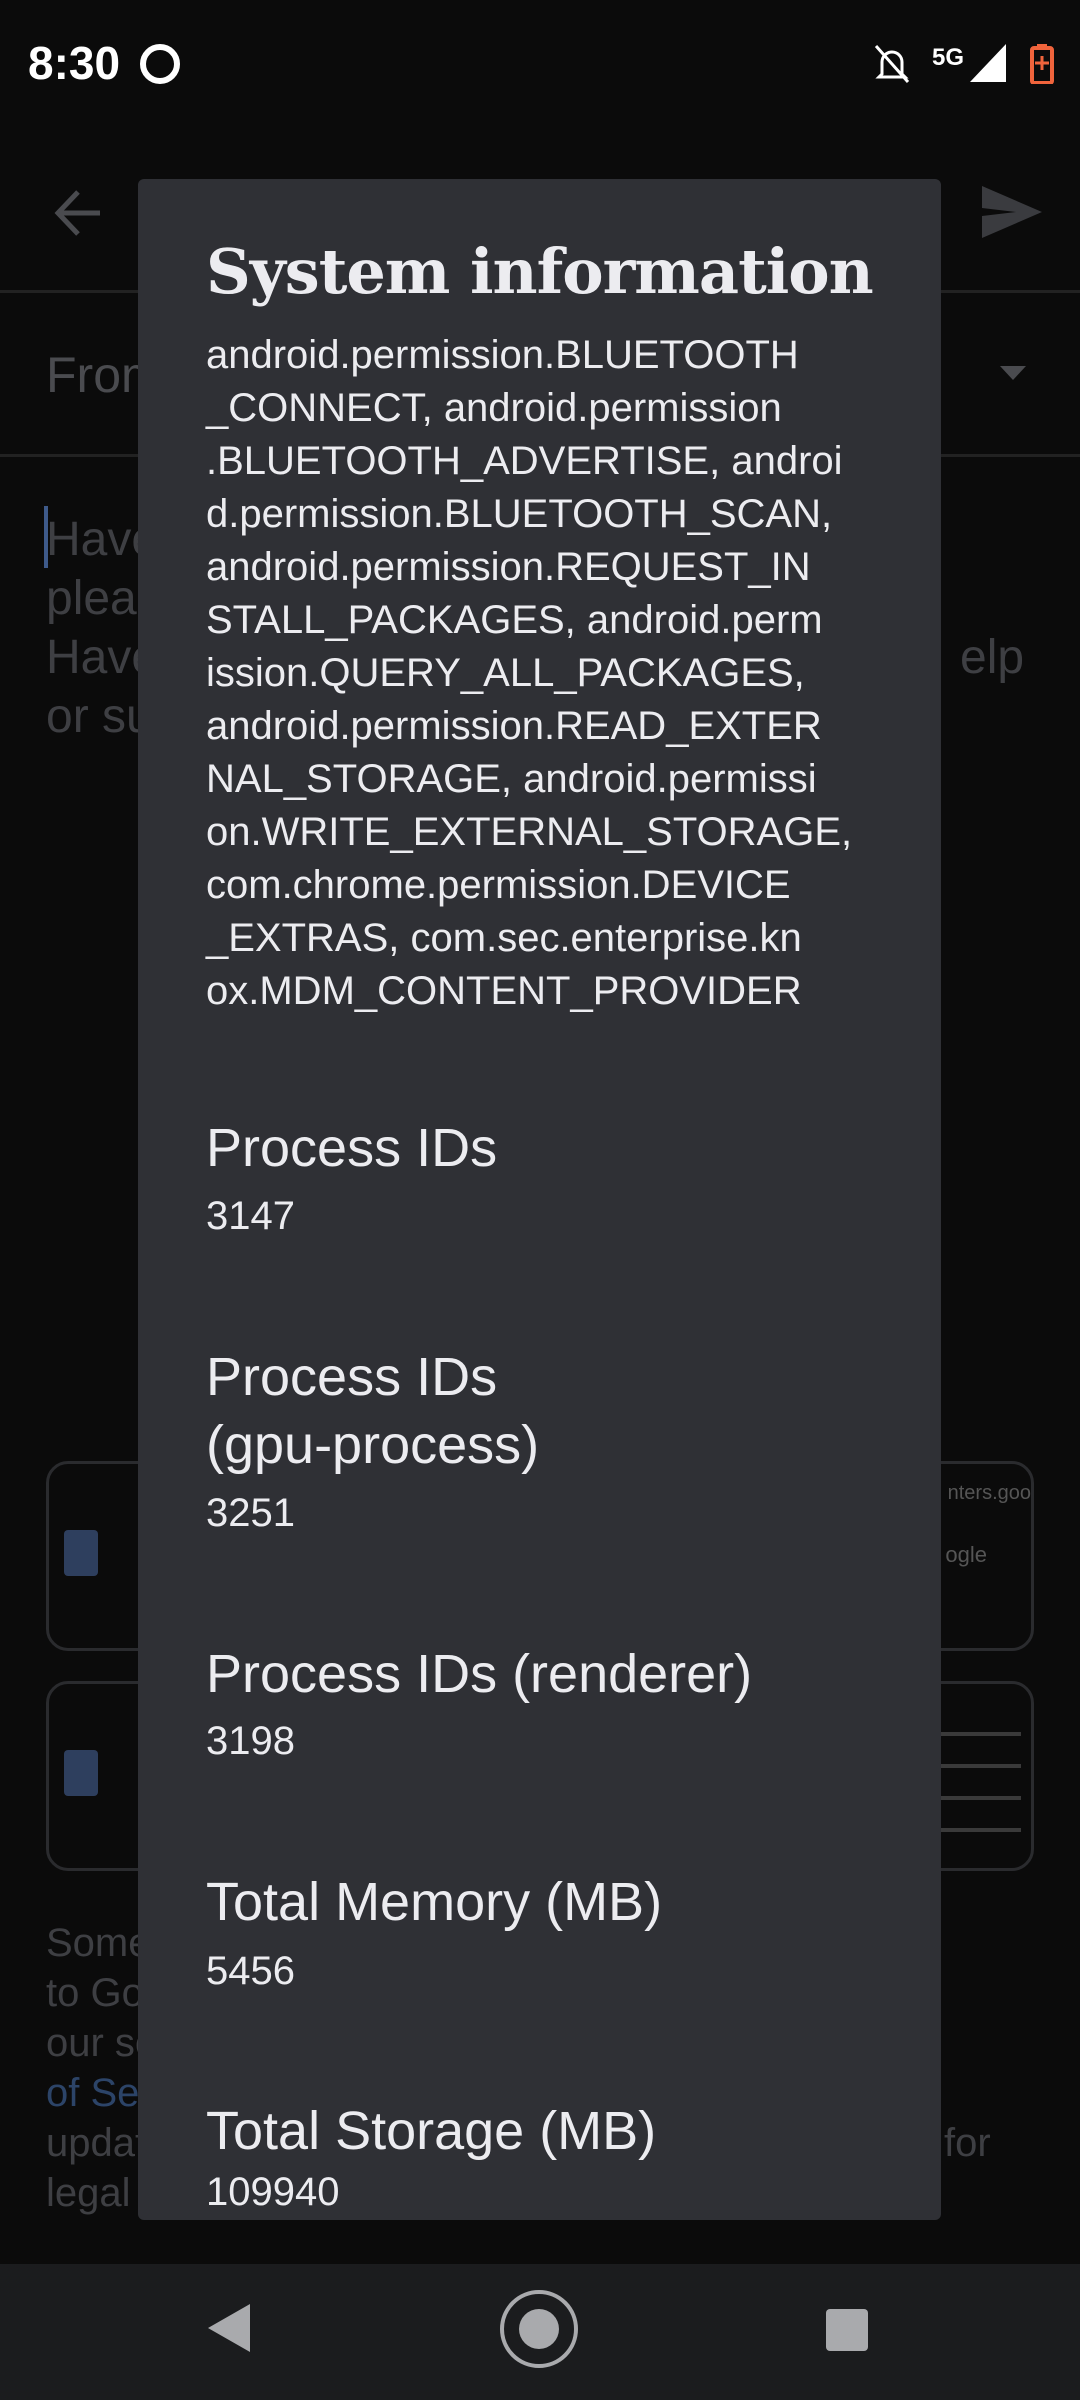  What do you see at coordinates (514, 726) in the screenshot?
I see `permission-line: android.permission.READ_EXTER` at bounding box center [514, 726].